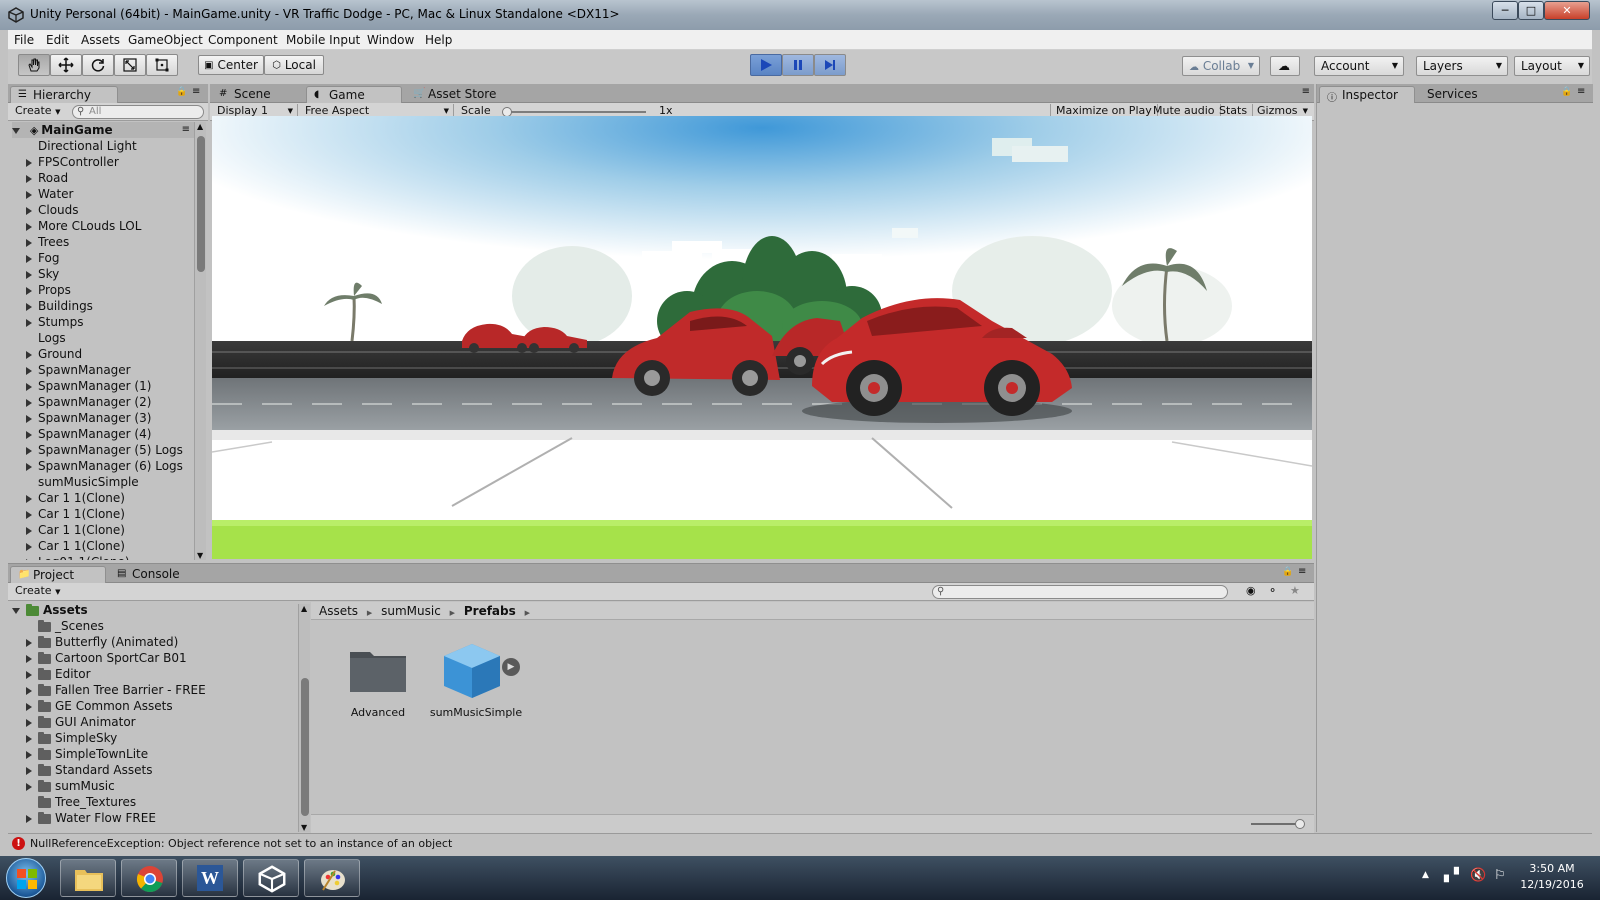  I want to click on tab-game: ◖ Game, so click(354, 94).